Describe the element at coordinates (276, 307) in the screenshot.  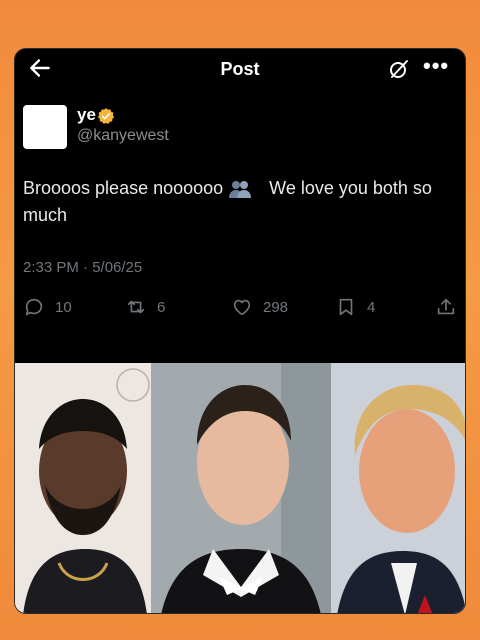
I see `like-count: 298` at that location.